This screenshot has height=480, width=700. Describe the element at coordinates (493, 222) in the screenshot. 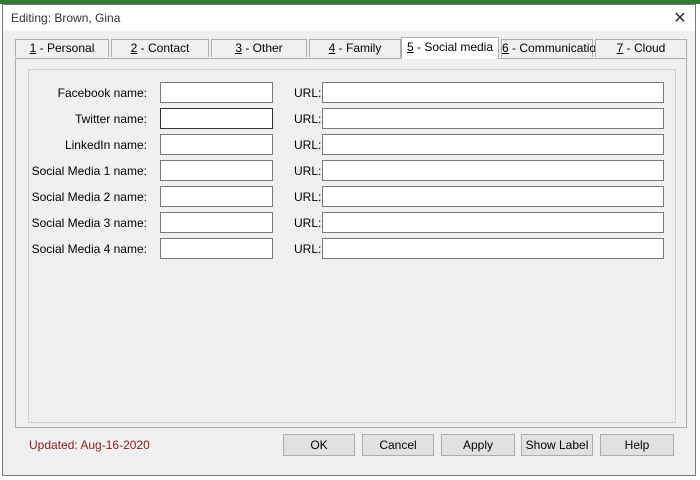

I see `social-media-3-url-input` at that location.